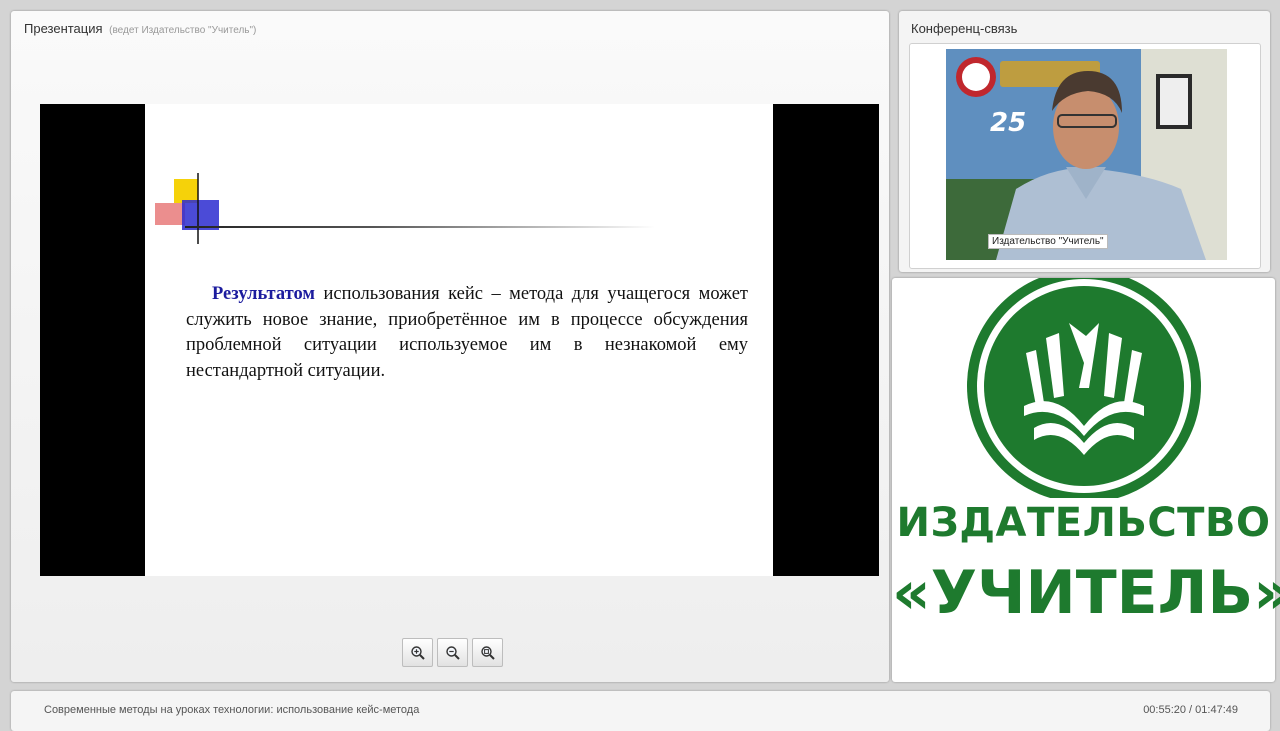  I want to click on slide-bold-lead: Результатом, so click(263, 294).